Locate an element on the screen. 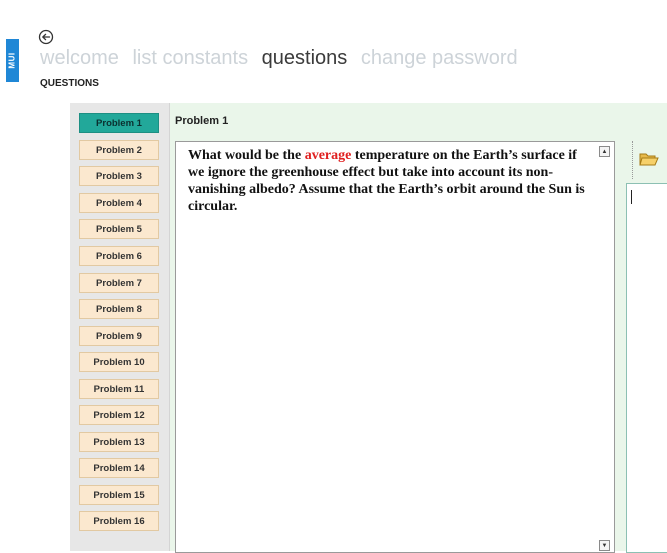 This screenshot has width=667, height=553. question-title: Problem 1 is located at coordinates (202, 121).